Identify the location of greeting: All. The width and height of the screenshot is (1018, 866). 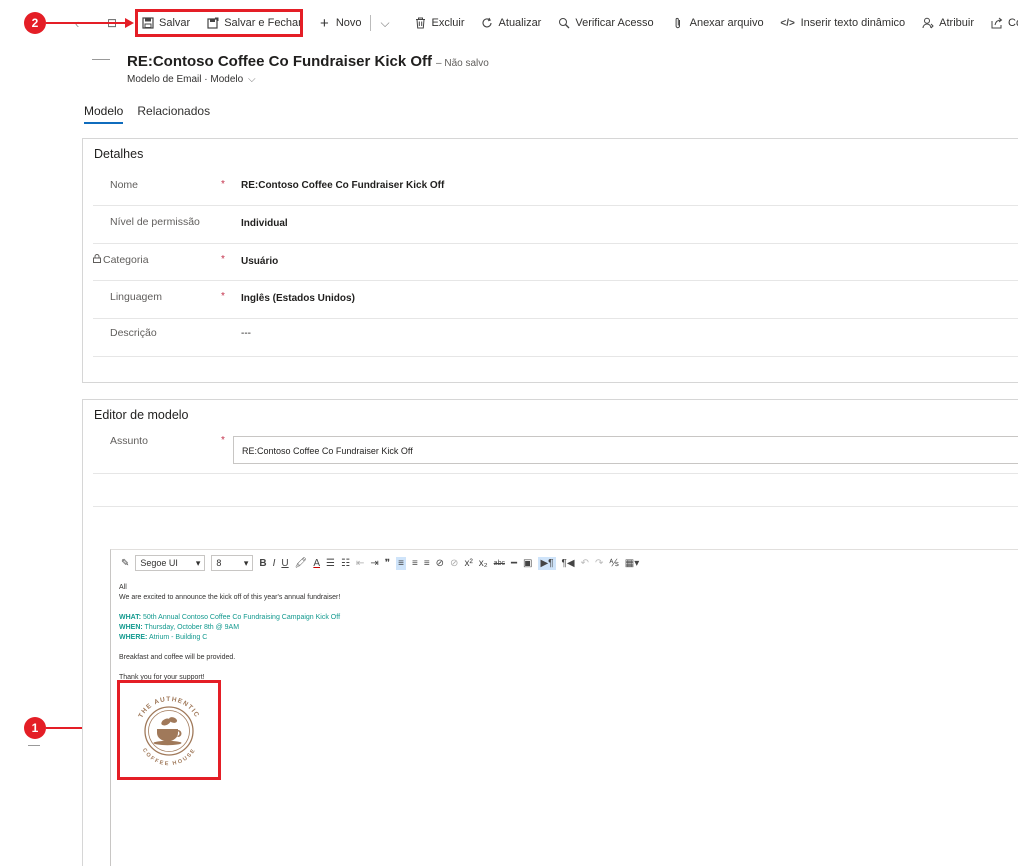
(123, 587).